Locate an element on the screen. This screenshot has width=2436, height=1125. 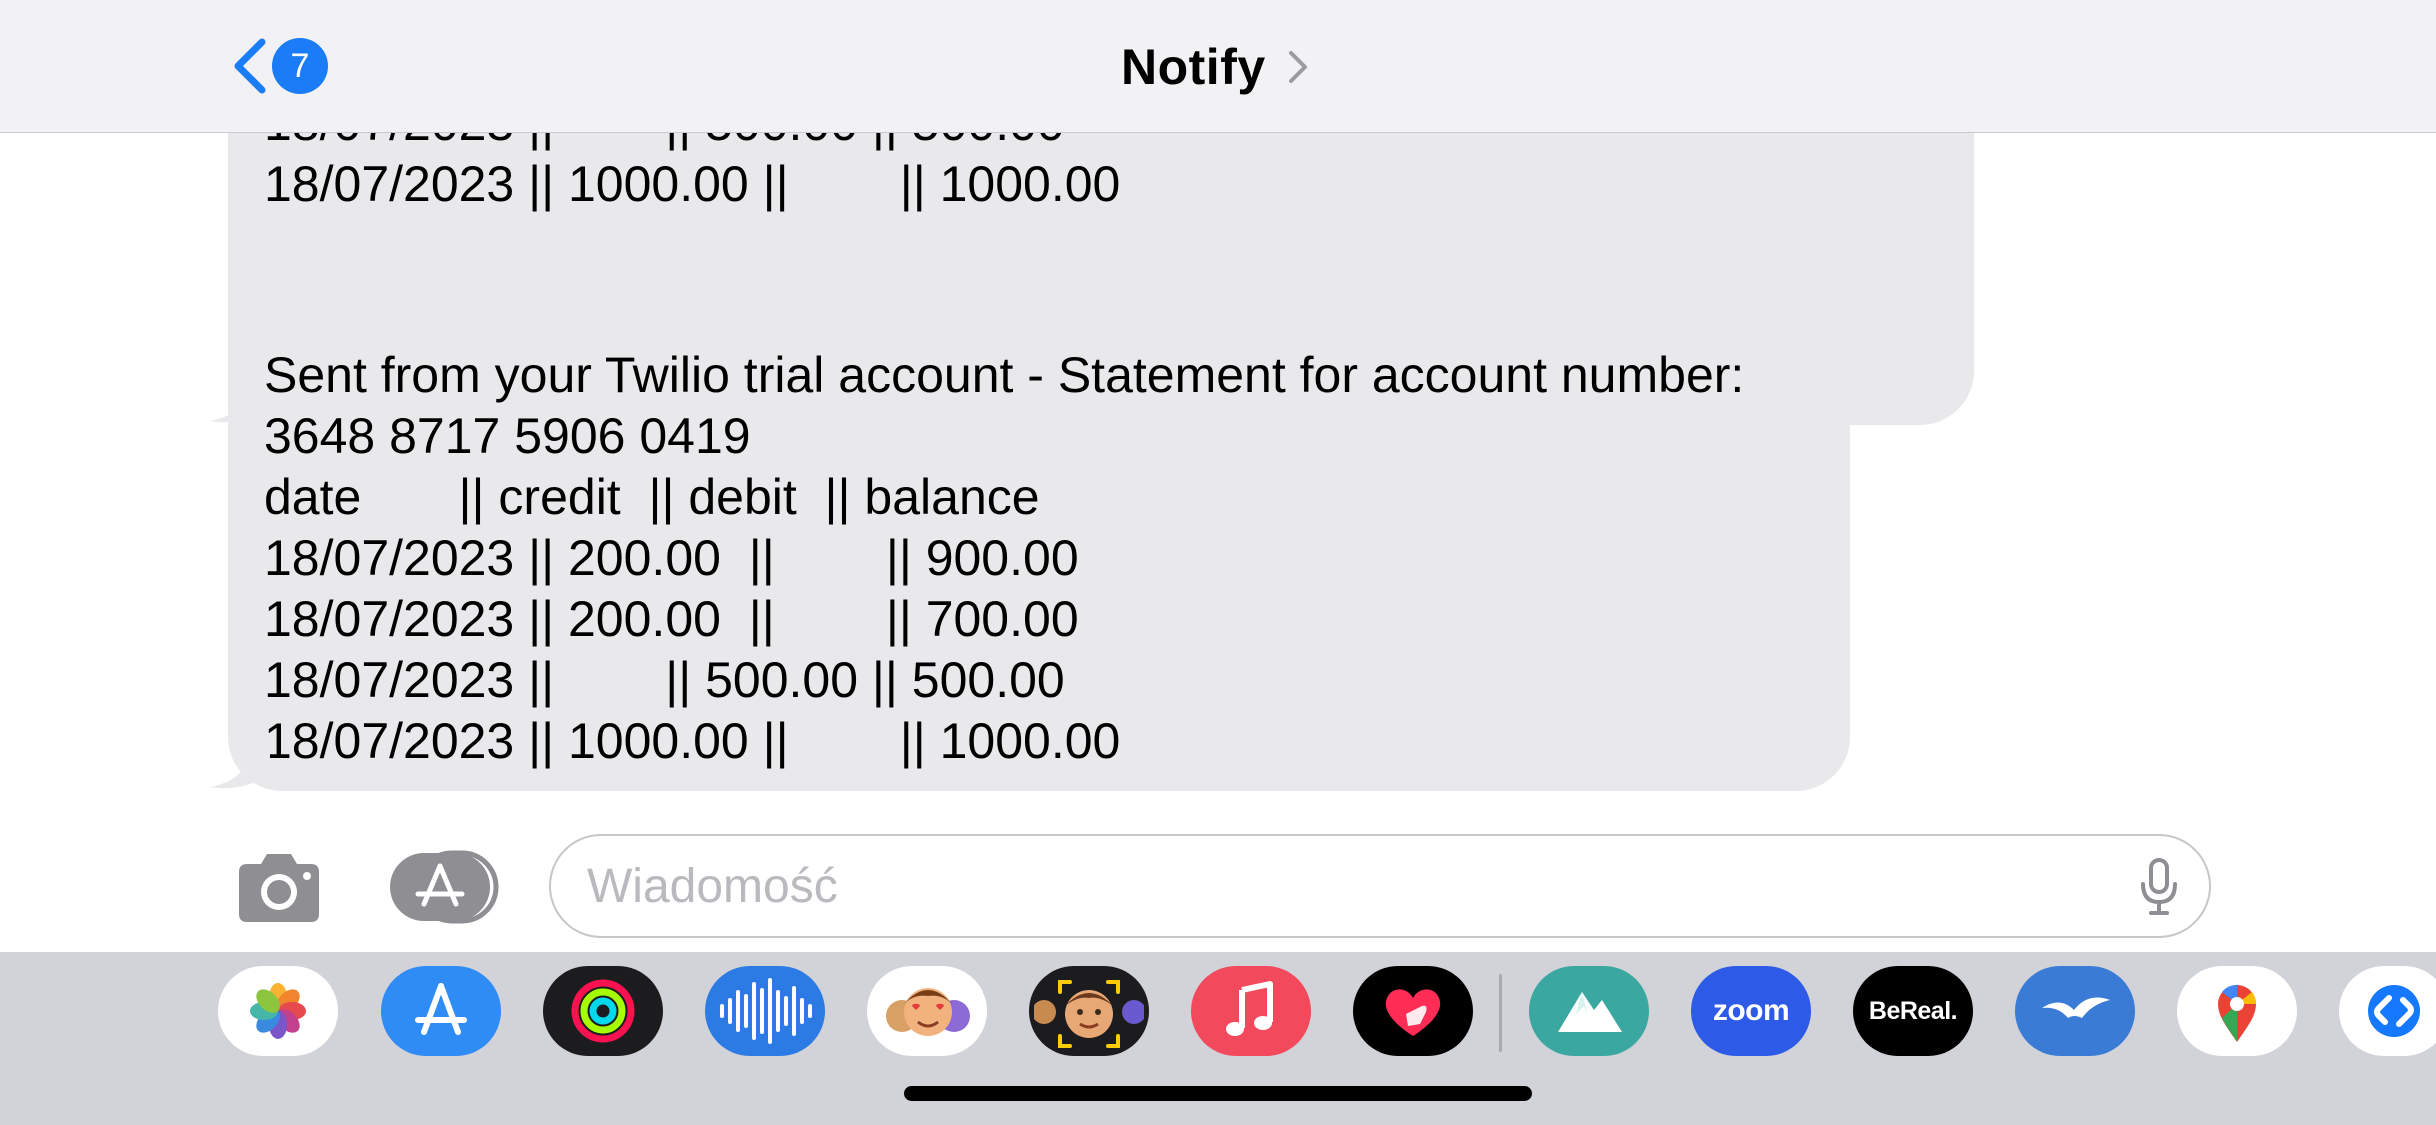
camera-icon is located at coordinates (279, 888).